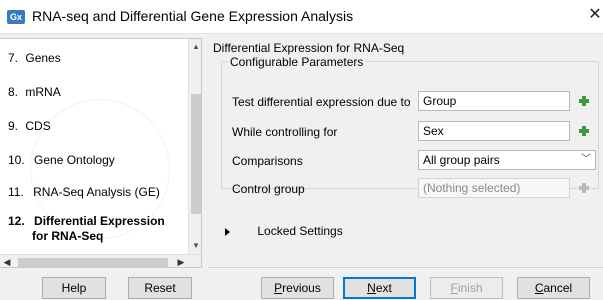  What do you see at coordinates (285, 132) in the screenshot?
I see `controlling-for-label: While controlling for` at bounding box center [285, 132].